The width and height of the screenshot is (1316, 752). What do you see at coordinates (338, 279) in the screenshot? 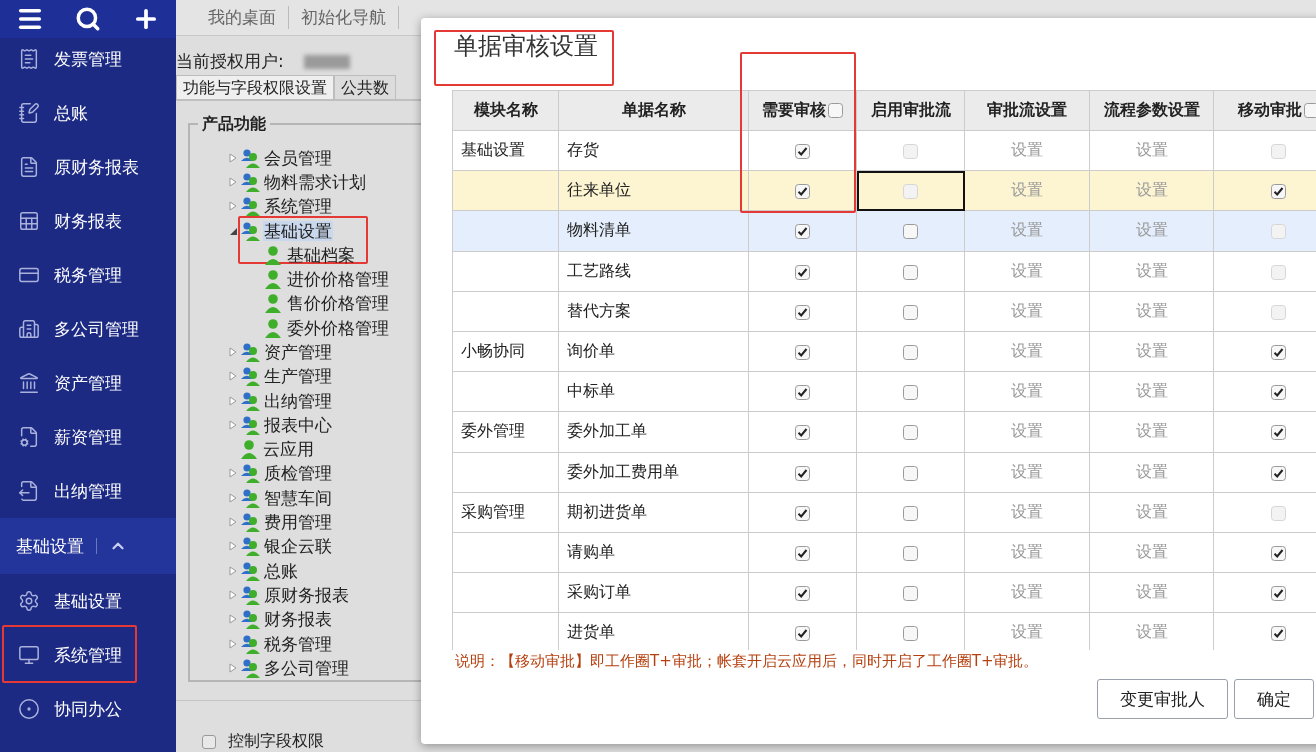
I see `tree-item: 进价价格管理` at bounding box center [338, 279].